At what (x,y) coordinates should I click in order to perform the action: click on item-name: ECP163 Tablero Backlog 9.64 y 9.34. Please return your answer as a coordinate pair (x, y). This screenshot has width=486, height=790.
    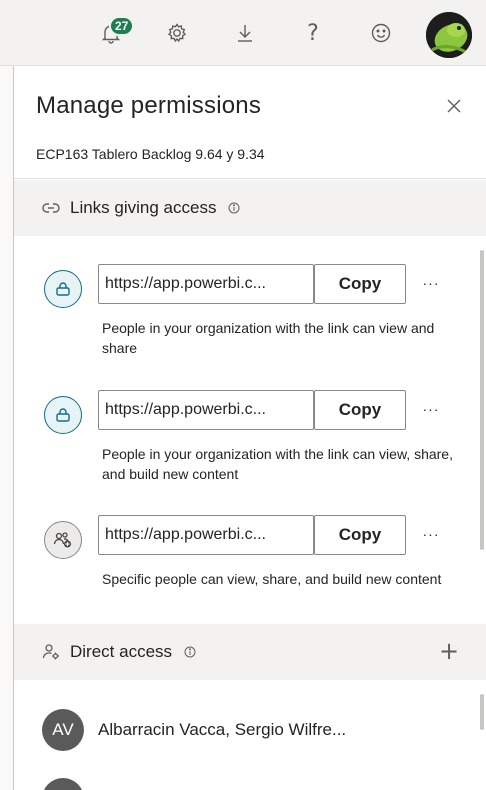
    Looking at the image, I should click on (150, 154).